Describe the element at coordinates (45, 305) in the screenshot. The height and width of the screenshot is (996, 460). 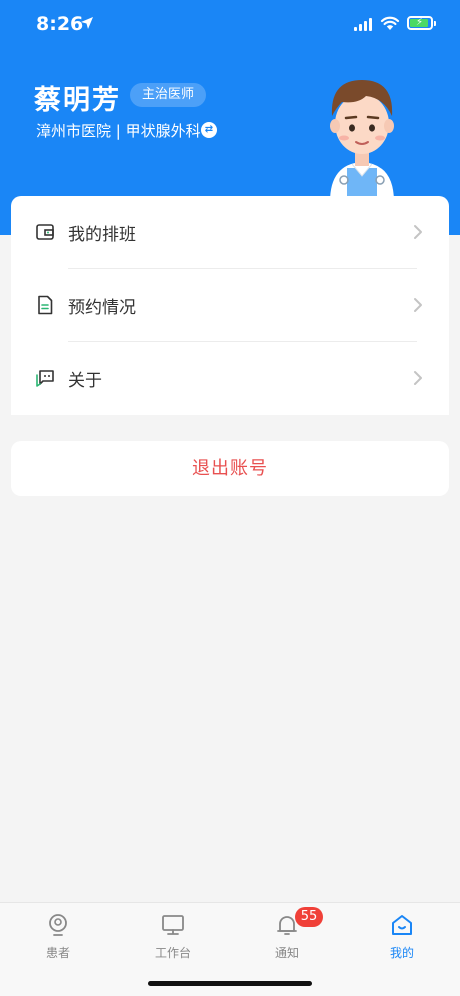
I see `document-icon` at that location.